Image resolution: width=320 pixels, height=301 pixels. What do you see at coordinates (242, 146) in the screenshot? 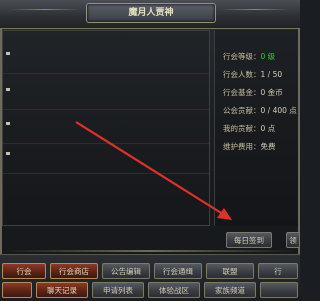
I see `upkeep-label: 维护费用：` at bounding box center [242, 146].